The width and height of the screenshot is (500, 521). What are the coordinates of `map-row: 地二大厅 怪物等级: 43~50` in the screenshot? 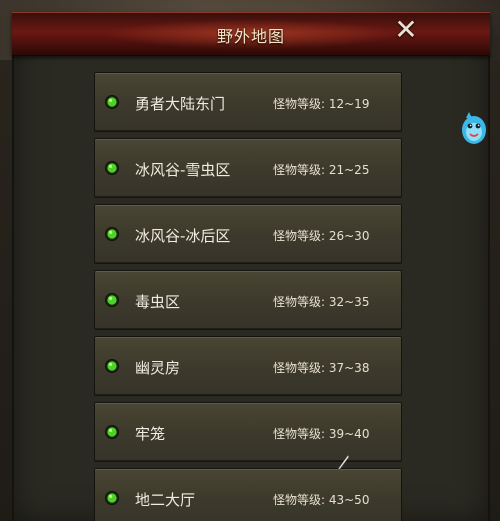 It's located at (248, 494).